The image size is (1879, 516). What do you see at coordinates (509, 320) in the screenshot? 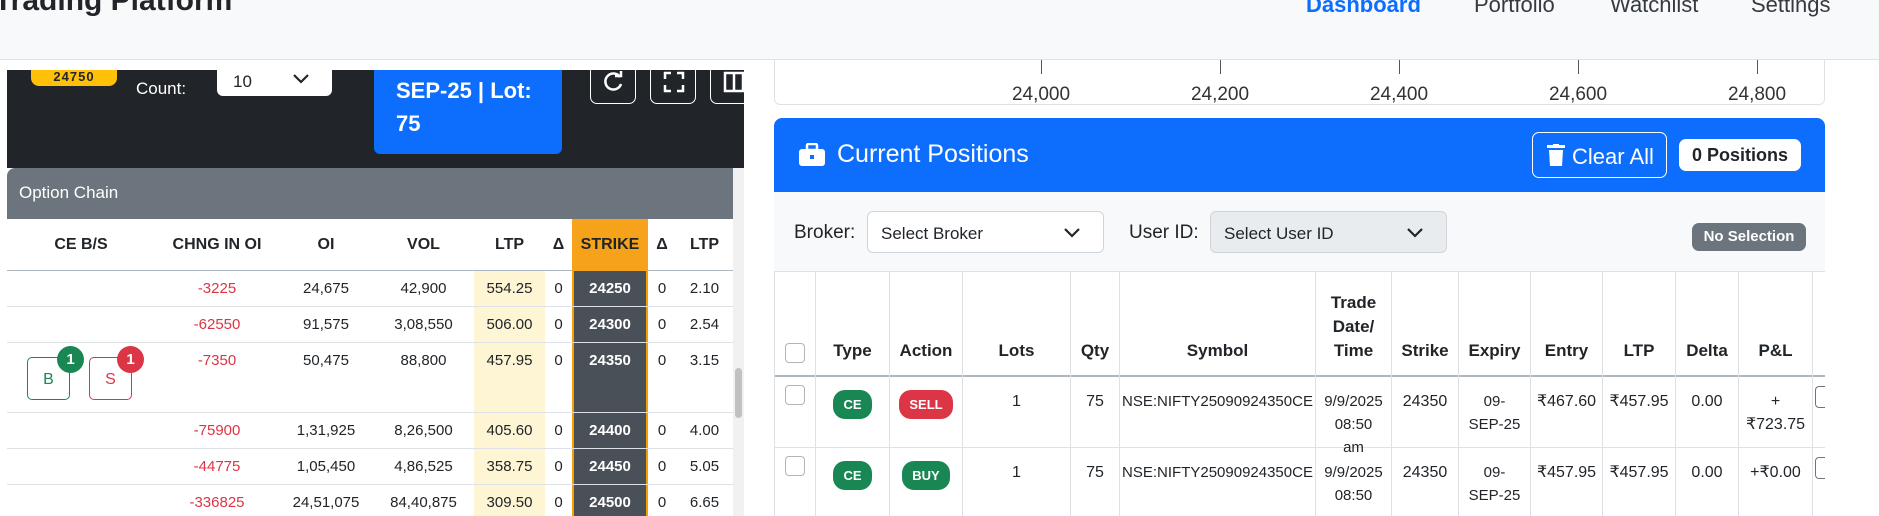
I see `ltp-cell: 506.00` at bounding box center [509, 320].